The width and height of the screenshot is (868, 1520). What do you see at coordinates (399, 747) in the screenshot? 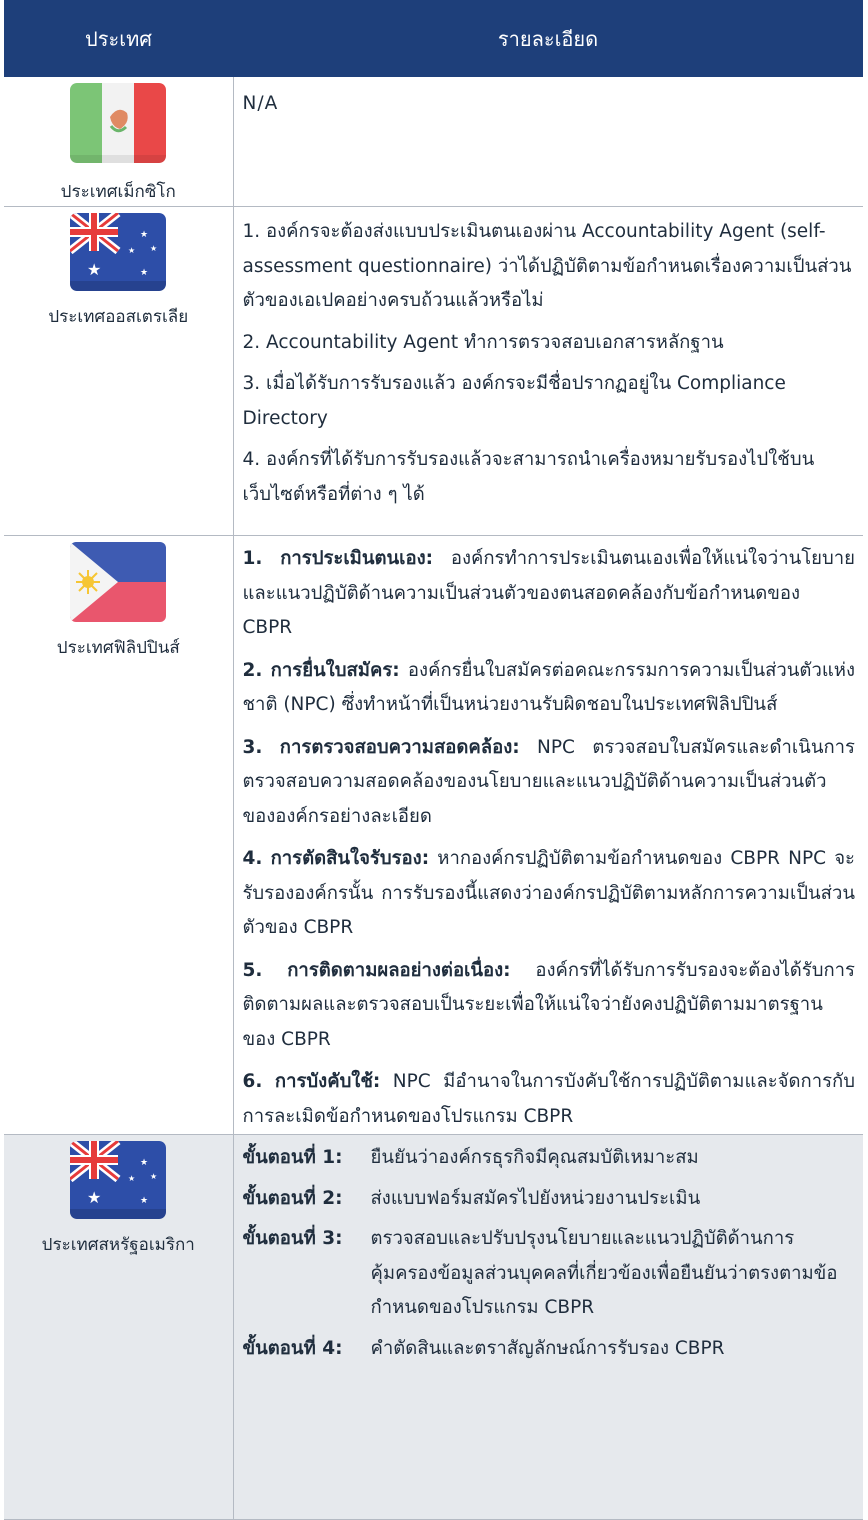
I see `item-title: การตรวจสอบความสอดคล้อง:` at bounding box center [399, 747].